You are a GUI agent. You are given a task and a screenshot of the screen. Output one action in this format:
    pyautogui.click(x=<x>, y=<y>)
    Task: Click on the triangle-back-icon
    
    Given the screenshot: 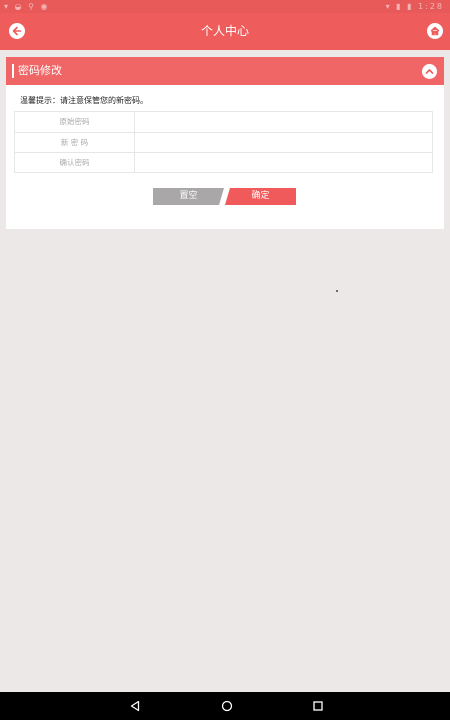 What is the action you would take?
    pyautogui.click(x=135, y=706)
    